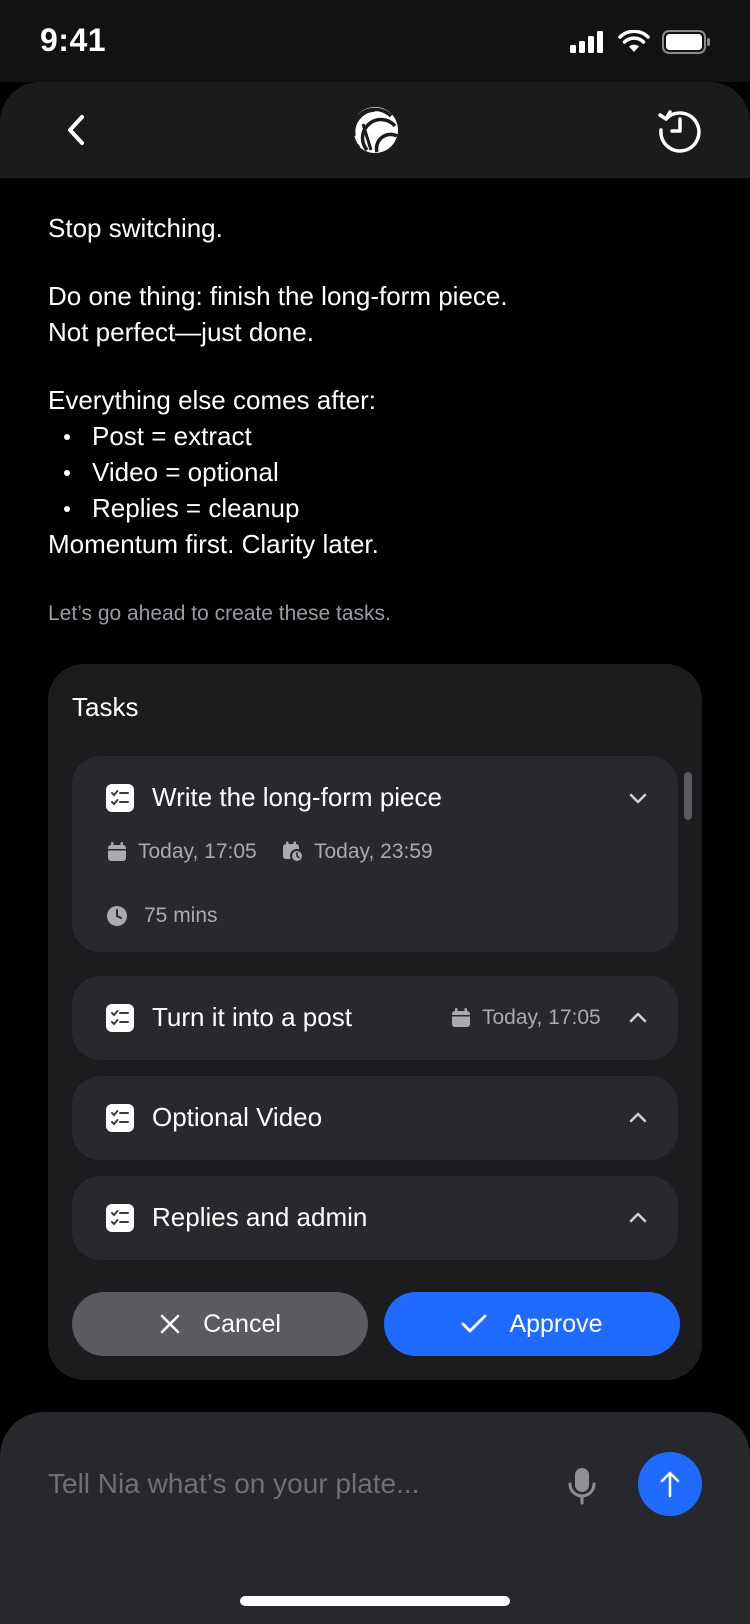  Describe the element at coordinates (135, 228) in the screenshot. I see `message-line: Stop switching.` at that location.